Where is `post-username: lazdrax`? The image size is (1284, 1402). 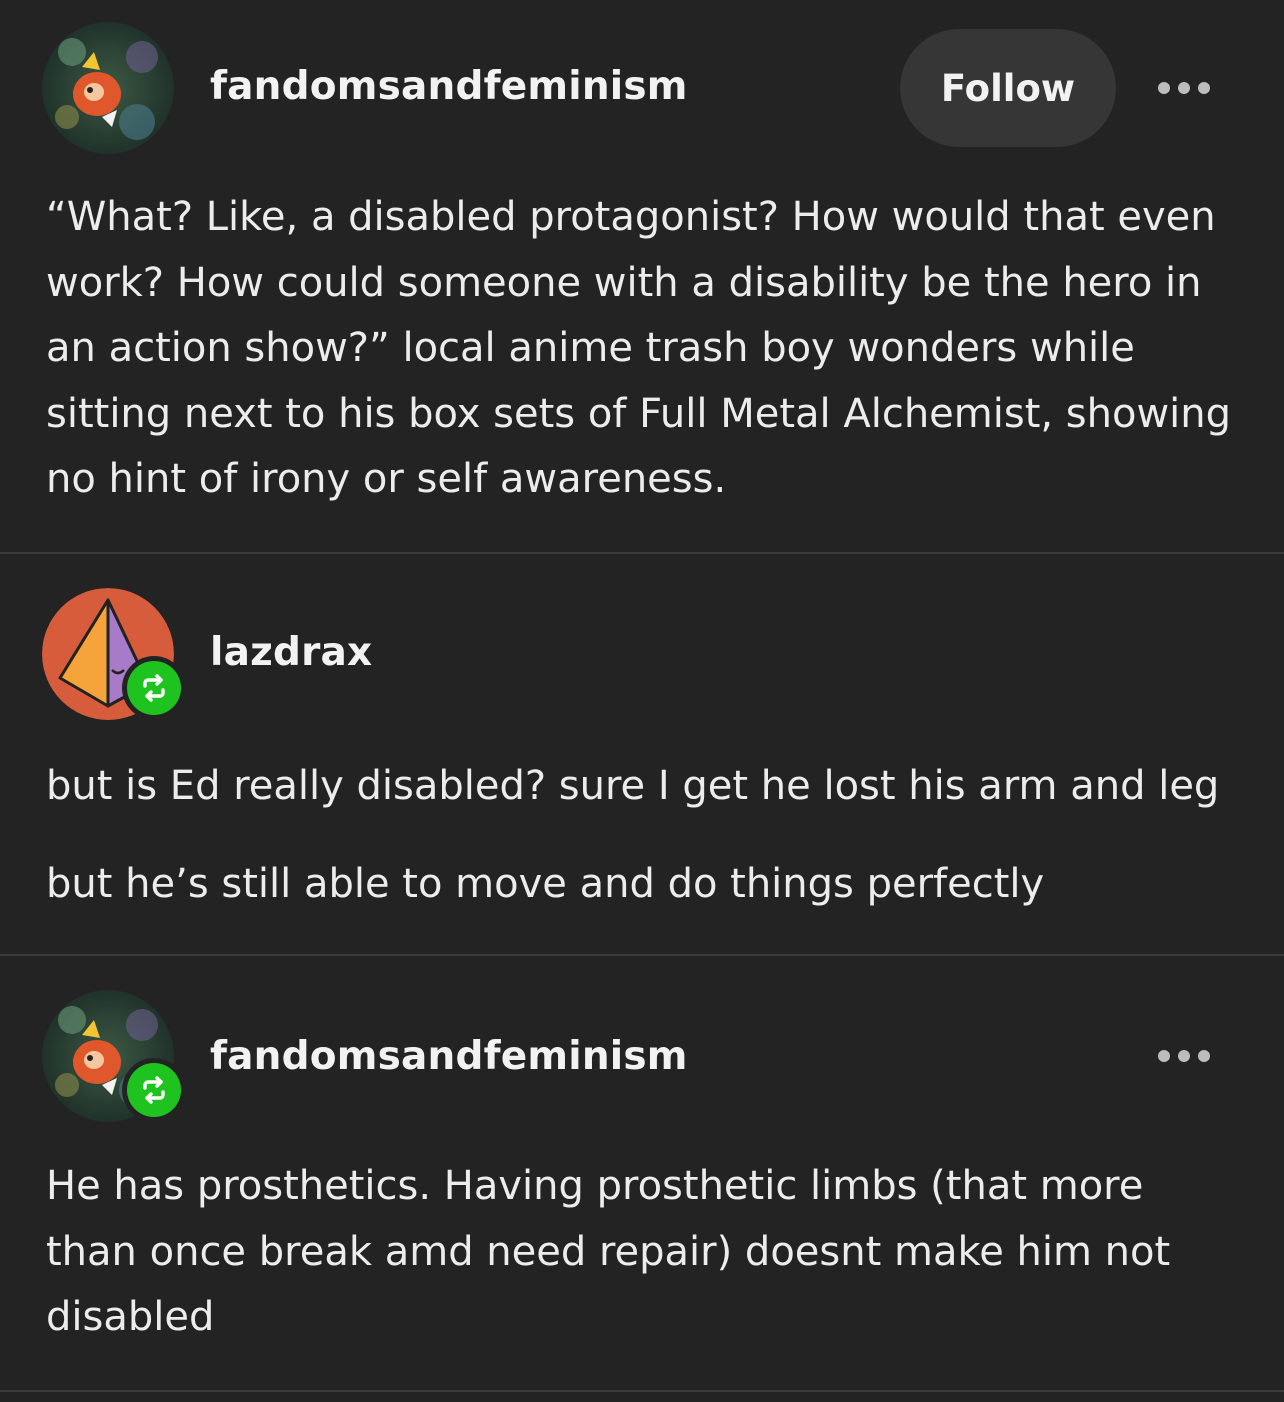 post-username: lazdrax is located at coordinates (291, 652).